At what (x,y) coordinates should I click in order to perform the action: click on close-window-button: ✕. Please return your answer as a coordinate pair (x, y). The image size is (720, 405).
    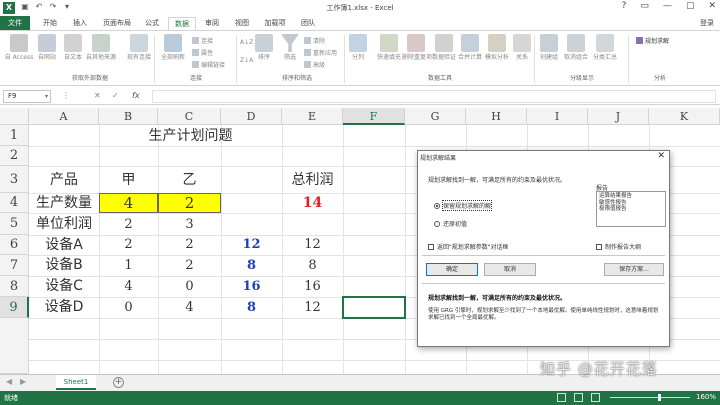
    Looking at the image, I should click on (712, 6).